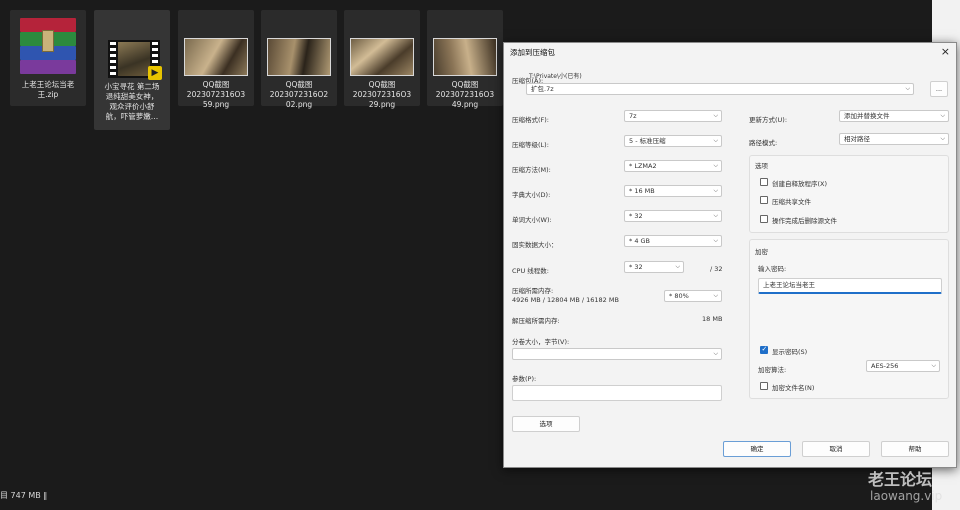 This screenshot has height=510, width=960. Describe the element at coordinates (673, 141) in the screenshot. I see `level-combo: 5 - 标准压缩 ⌵` at that location.